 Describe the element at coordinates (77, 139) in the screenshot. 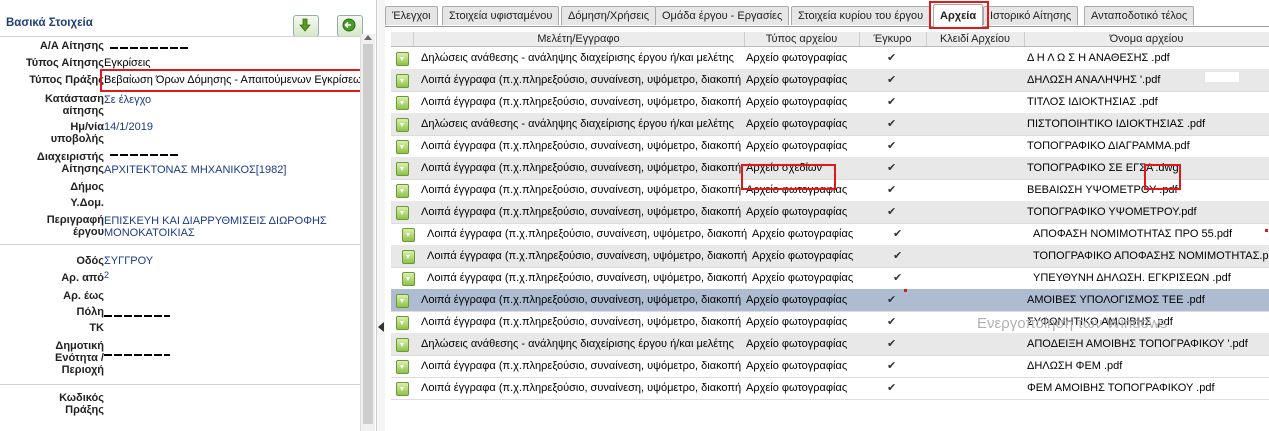

I see `field-label-line2: υποβολής` at that location.